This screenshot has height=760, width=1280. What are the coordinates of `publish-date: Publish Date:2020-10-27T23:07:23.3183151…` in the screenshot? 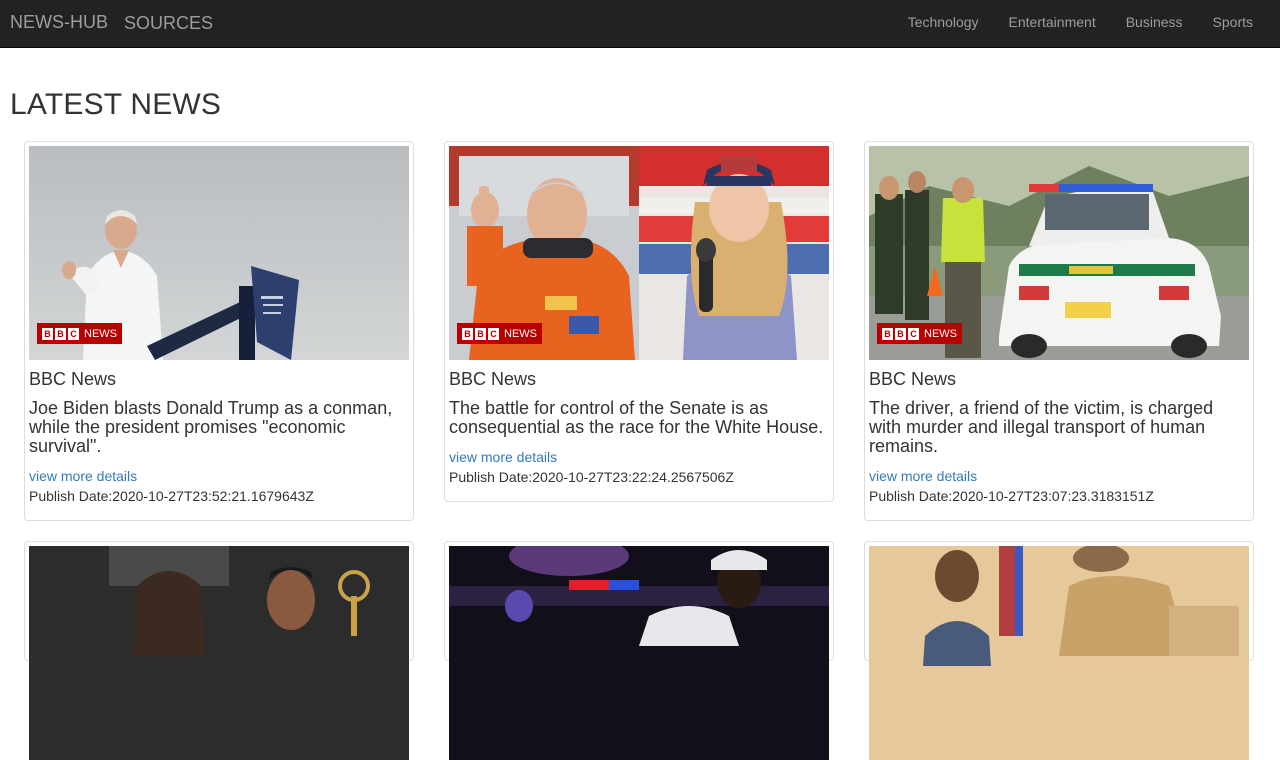 It's located at (1011, 496).